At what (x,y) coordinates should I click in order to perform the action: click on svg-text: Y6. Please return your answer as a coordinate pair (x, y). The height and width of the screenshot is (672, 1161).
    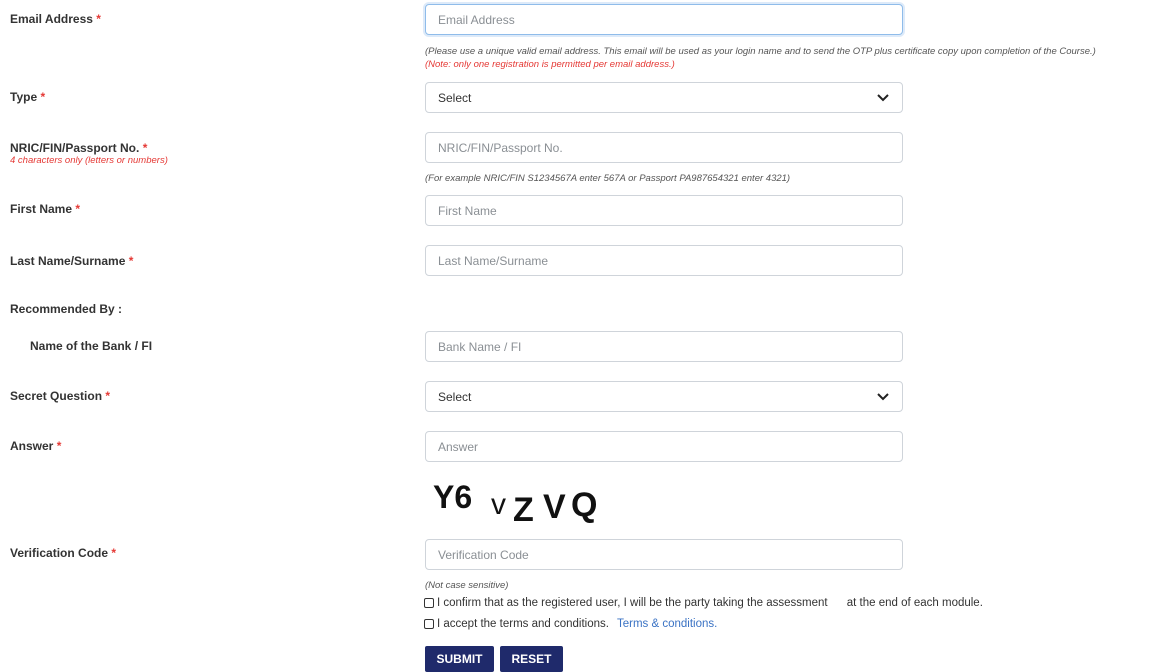
    Looking at the image, I should click on (452, 497).